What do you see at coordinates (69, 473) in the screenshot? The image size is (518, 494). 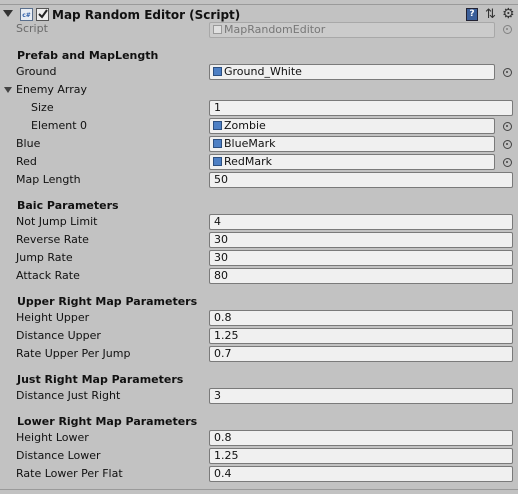 I see `rate-lower-label: Rate Lower Per Flat` at bounding box center [69, 473].